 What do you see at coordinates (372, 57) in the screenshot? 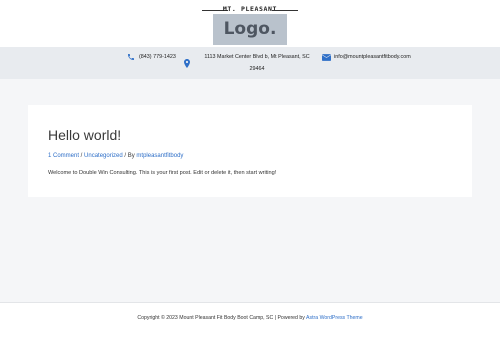
I see `email-address: info@mountpleasantfitbody.com` at bounding box center [372, 57].